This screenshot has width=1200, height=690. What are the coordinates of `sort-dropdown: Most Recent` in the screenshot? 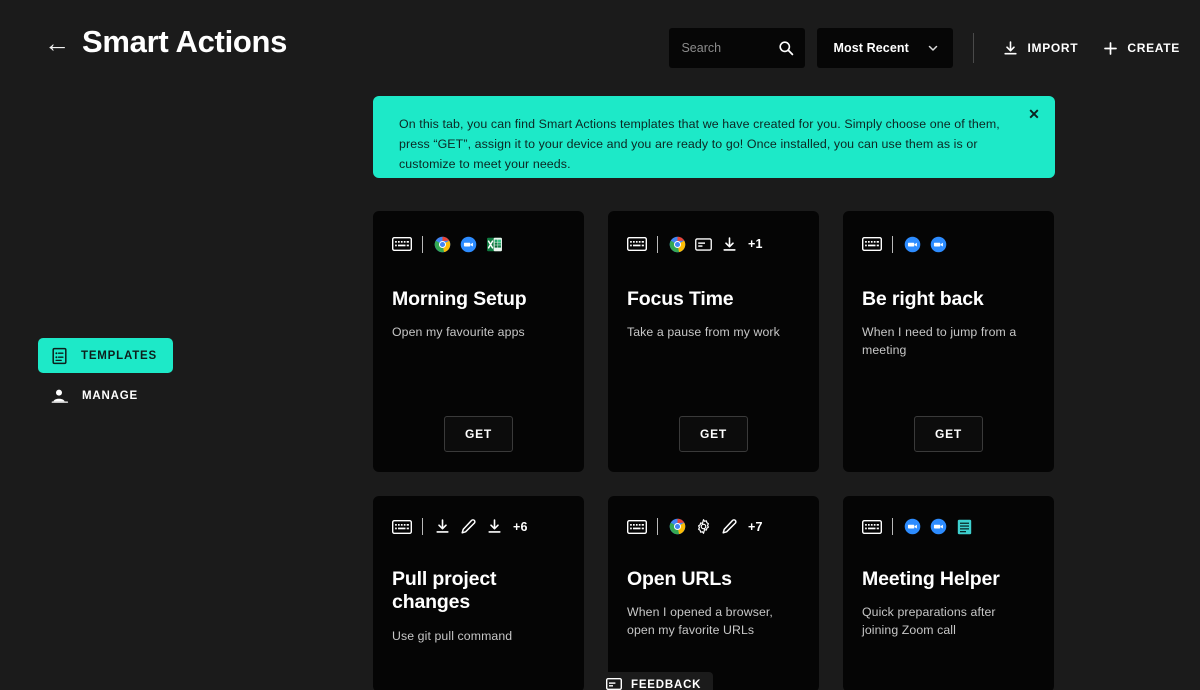 It's located at (885, 48).